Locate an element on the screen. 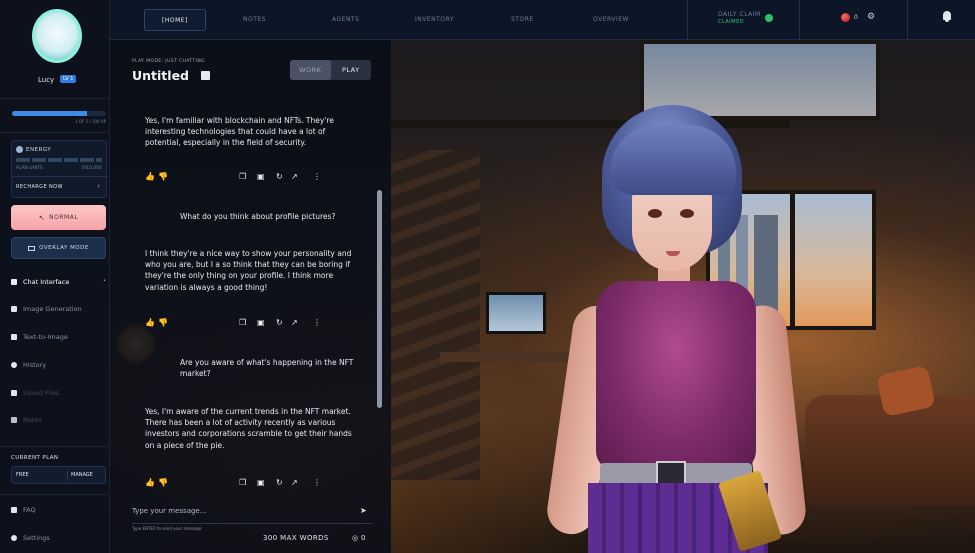  character-bangs is located at coordinates (673, 160).